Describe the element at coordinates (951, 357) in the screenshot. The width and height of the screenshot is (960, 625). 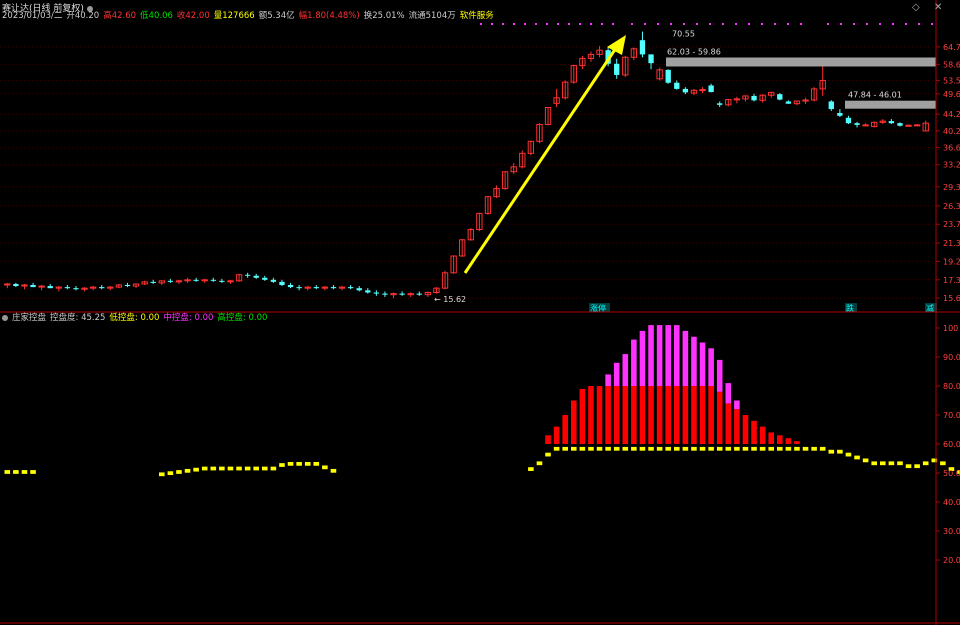
I see `indicator-tick-label: 90.0` at that location.